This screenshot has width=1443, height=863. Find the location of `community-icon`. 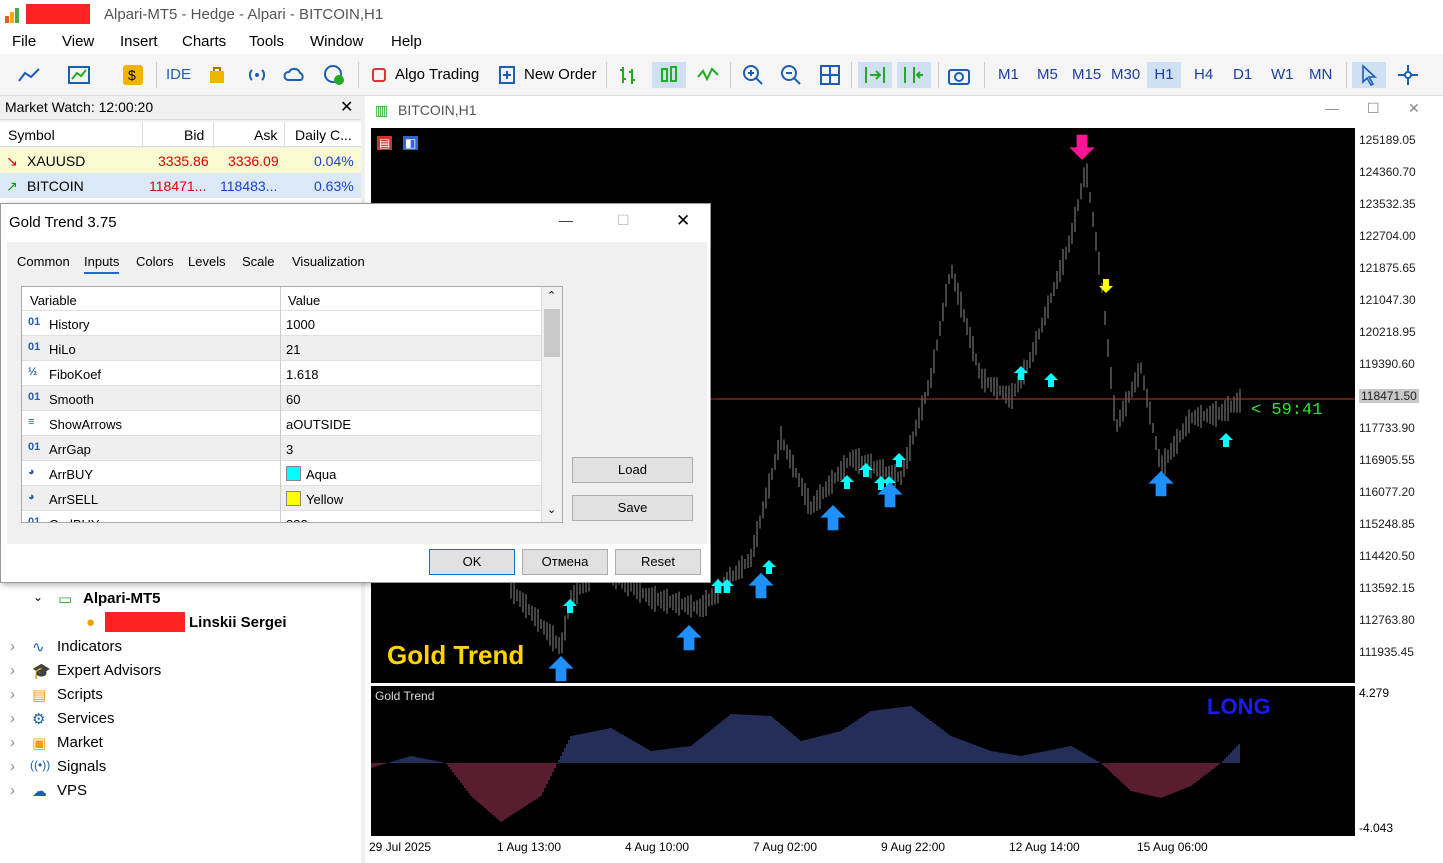

community-icon is located at coordinates (334, 75).